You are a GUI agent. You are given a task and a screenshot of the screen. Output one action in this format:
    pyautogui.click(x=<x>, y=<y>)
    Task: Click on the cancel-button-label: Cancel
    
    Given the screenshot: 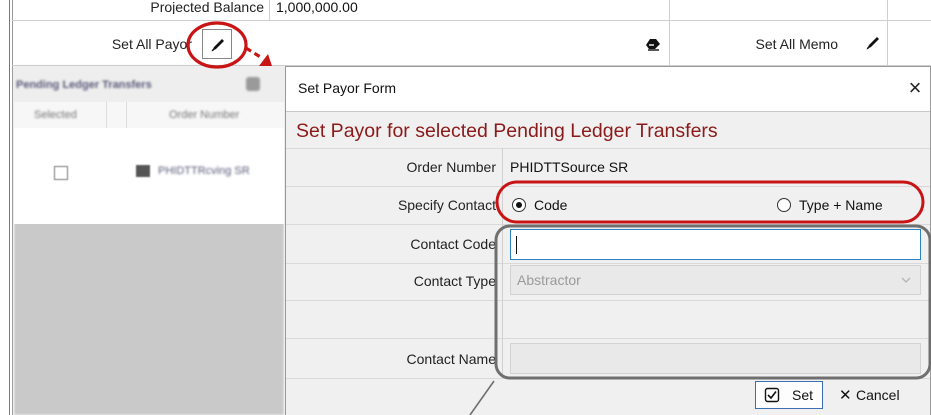 What is the action you would take?
    pyautogui.click(x=878, y=395)
    